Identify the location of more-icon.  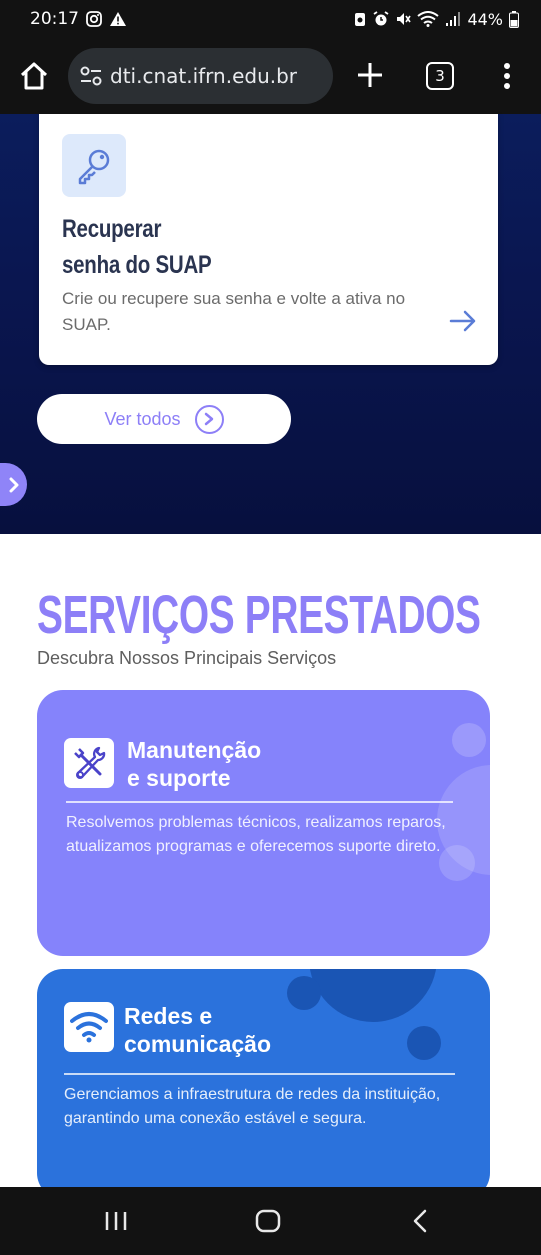
(507, 76).